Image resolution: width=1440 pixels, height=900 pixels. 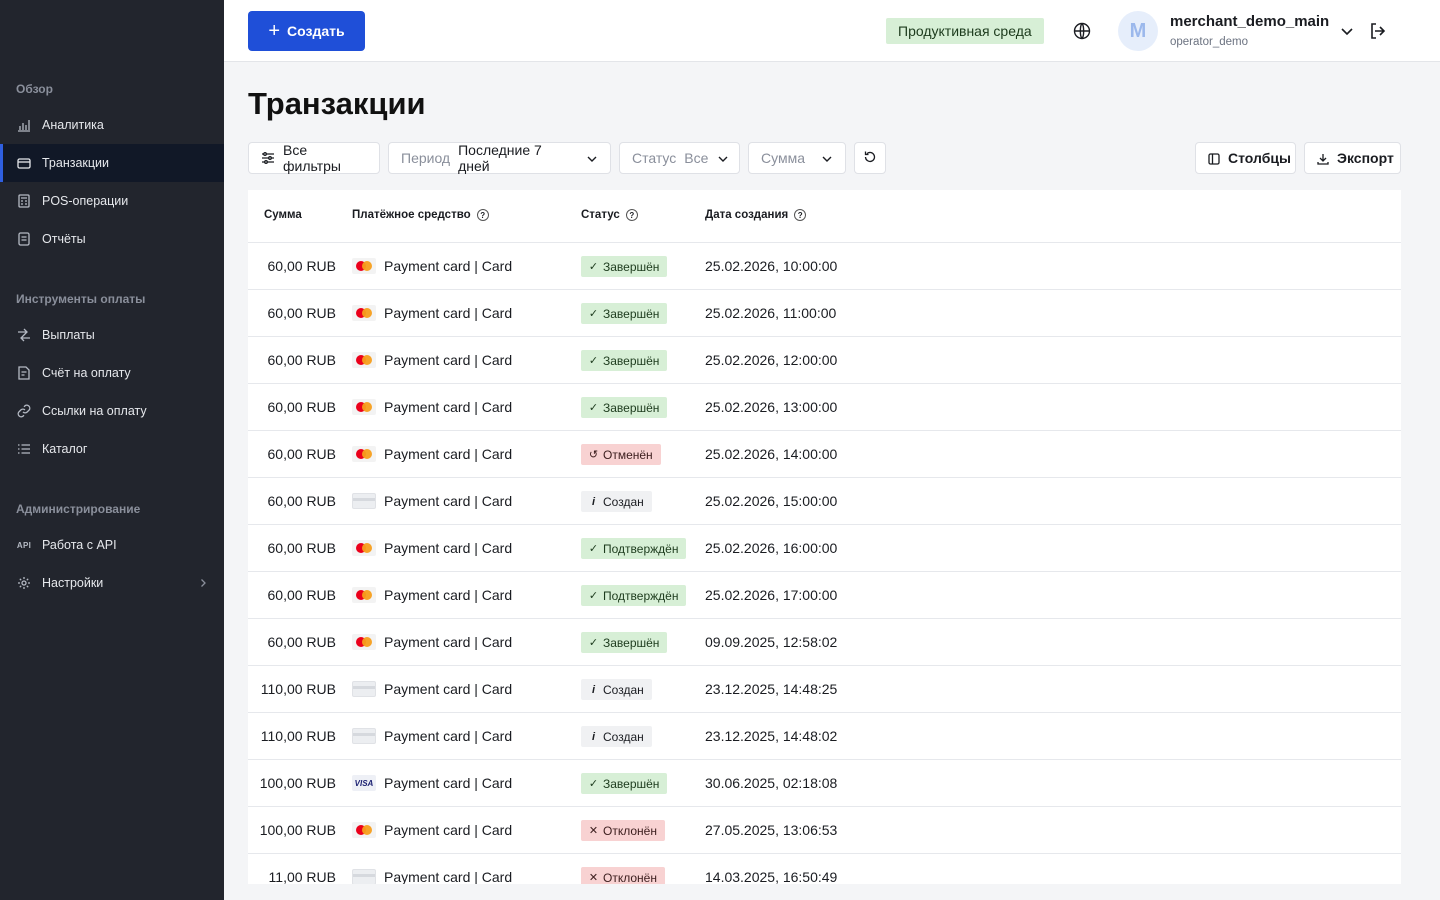 I want to click on status-label: Завершён, so click(x=631, y=313).